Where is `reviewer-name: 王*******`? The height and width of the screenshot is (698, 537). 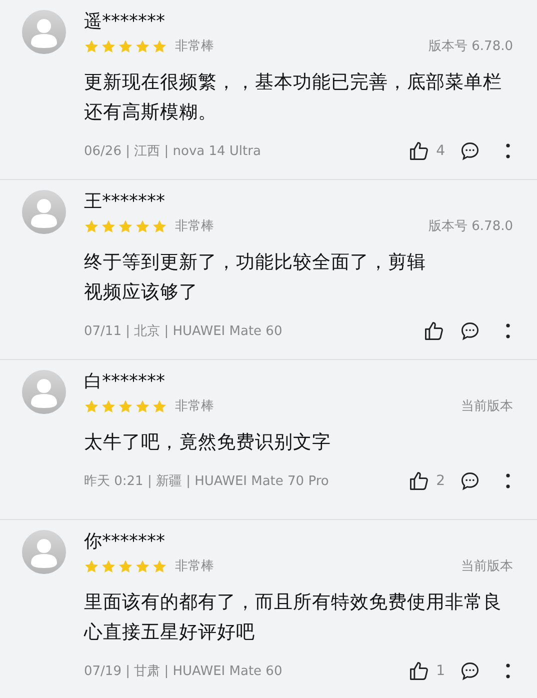
reviewer-name: 王******* is located at coordinates (125, 202).